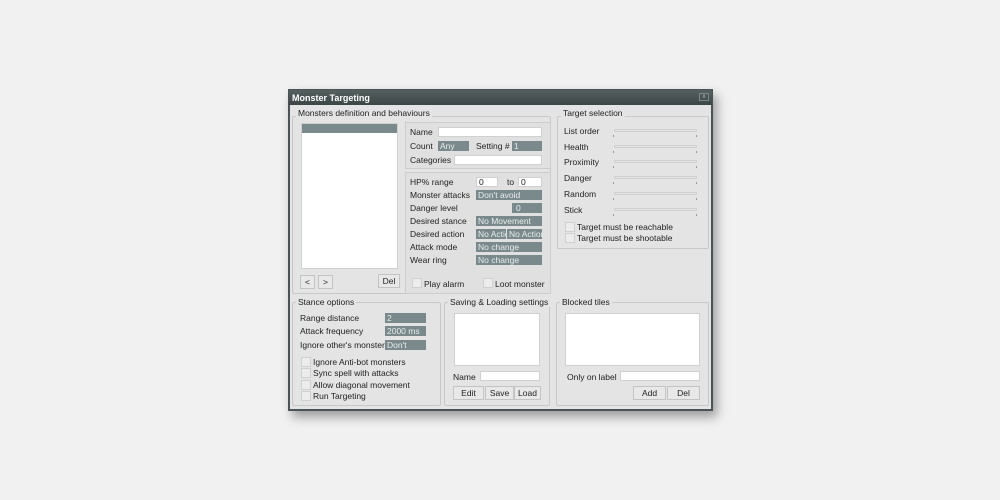 This screenshot has height=500, width=1000. What do you see at coordinates (332, 331) in the screenshot?
I see `attack-frequency-label: Attack frequency` at bounding box center [332, 331].